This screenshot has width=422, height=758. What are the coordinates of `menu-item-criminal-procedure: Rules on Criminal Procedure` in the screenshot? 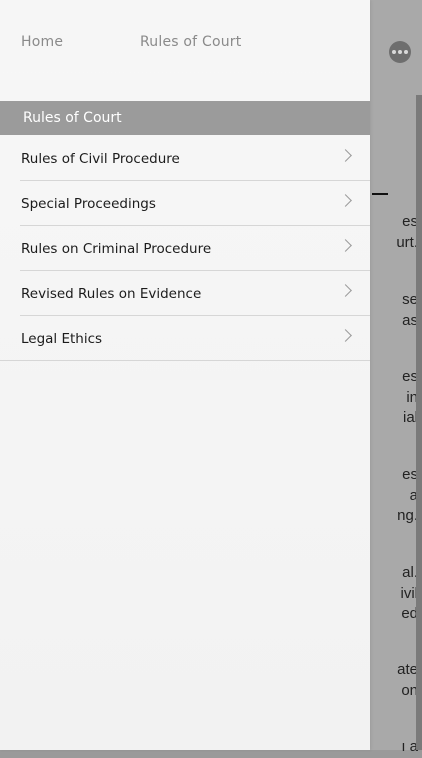 It's located at (195, 248).